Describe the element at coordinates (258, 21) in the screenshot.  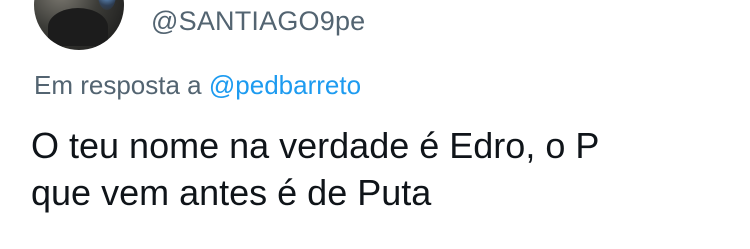
I see `author-handle: @SANTIAGO9pe` at that location.